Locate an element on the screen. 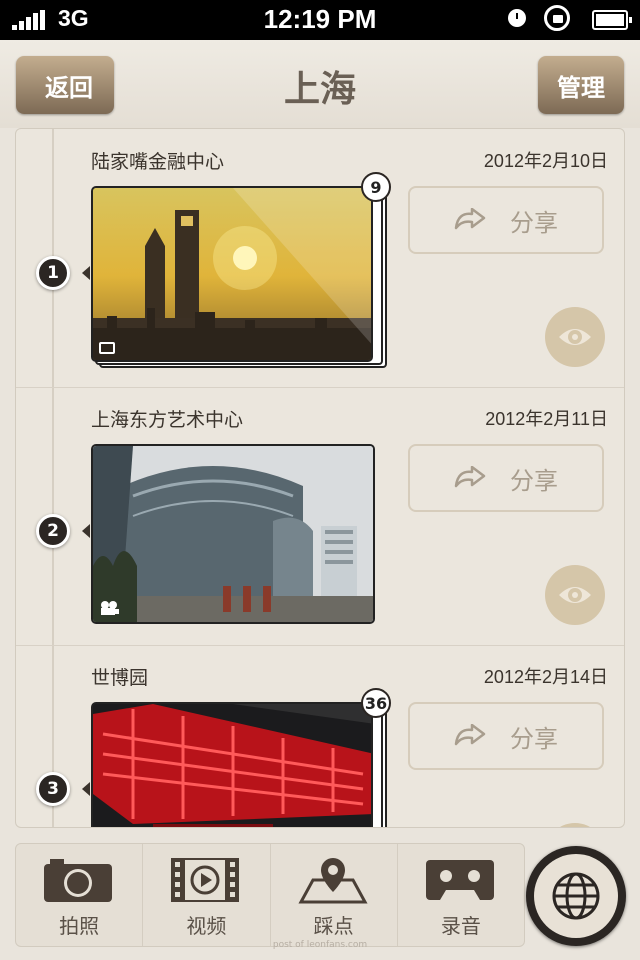  film-icon is located at coordinates (205, 880).